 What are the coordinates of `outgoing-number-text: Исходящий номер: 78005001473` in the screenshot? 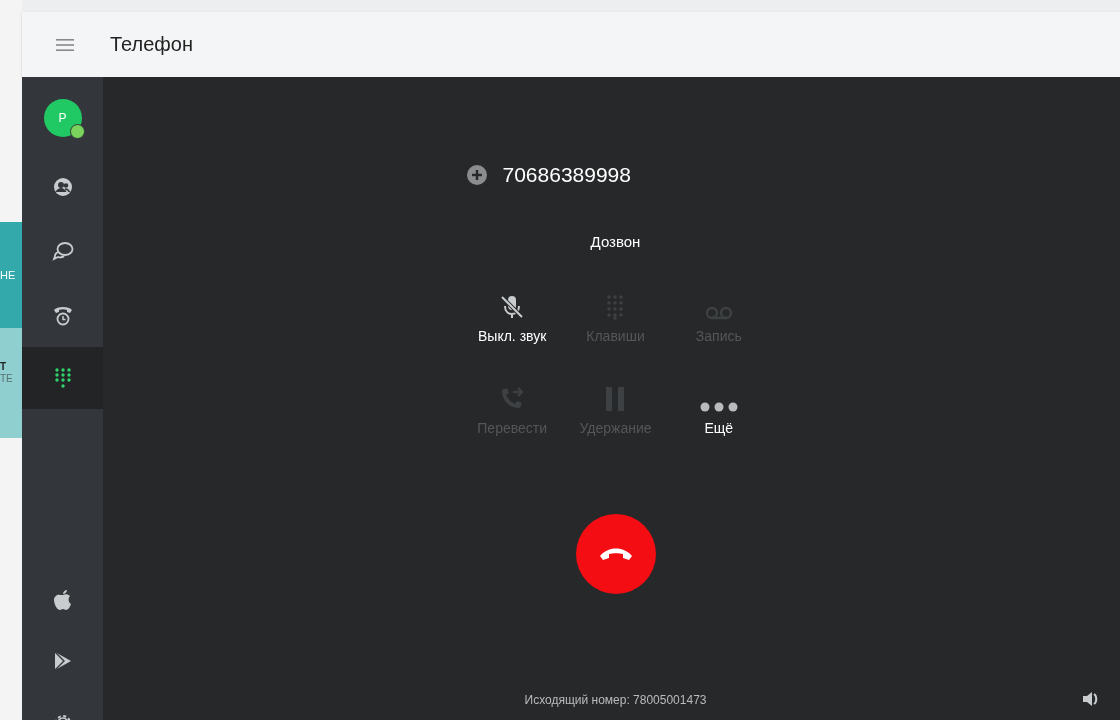 It's located at (615, 700).